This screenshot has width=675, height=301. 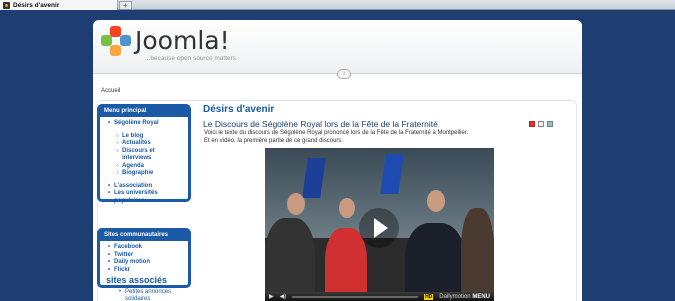 What do you see at coordinates (146, 263) in the screenshot?
I see `sidebar-item-dailymotion: Daily motion` at bounding box center [146, 263].